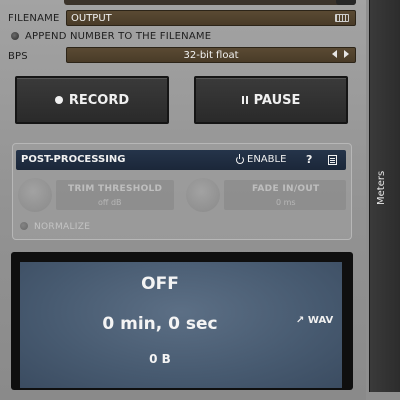 This screenshot has height=400, width=400. I want to click on record-button-label: RECORD, so click(99, 100).